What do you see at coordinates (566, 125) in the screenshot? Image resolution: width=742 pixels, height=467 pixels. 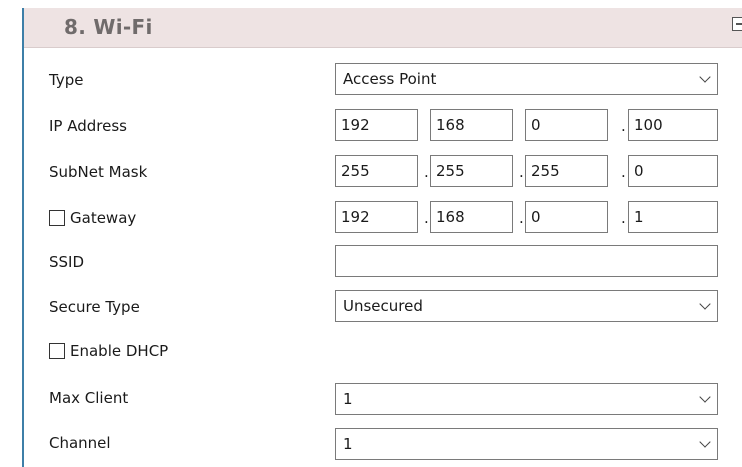 I see `ip-address-octet-3: 0` at bounding box center [566, 125].